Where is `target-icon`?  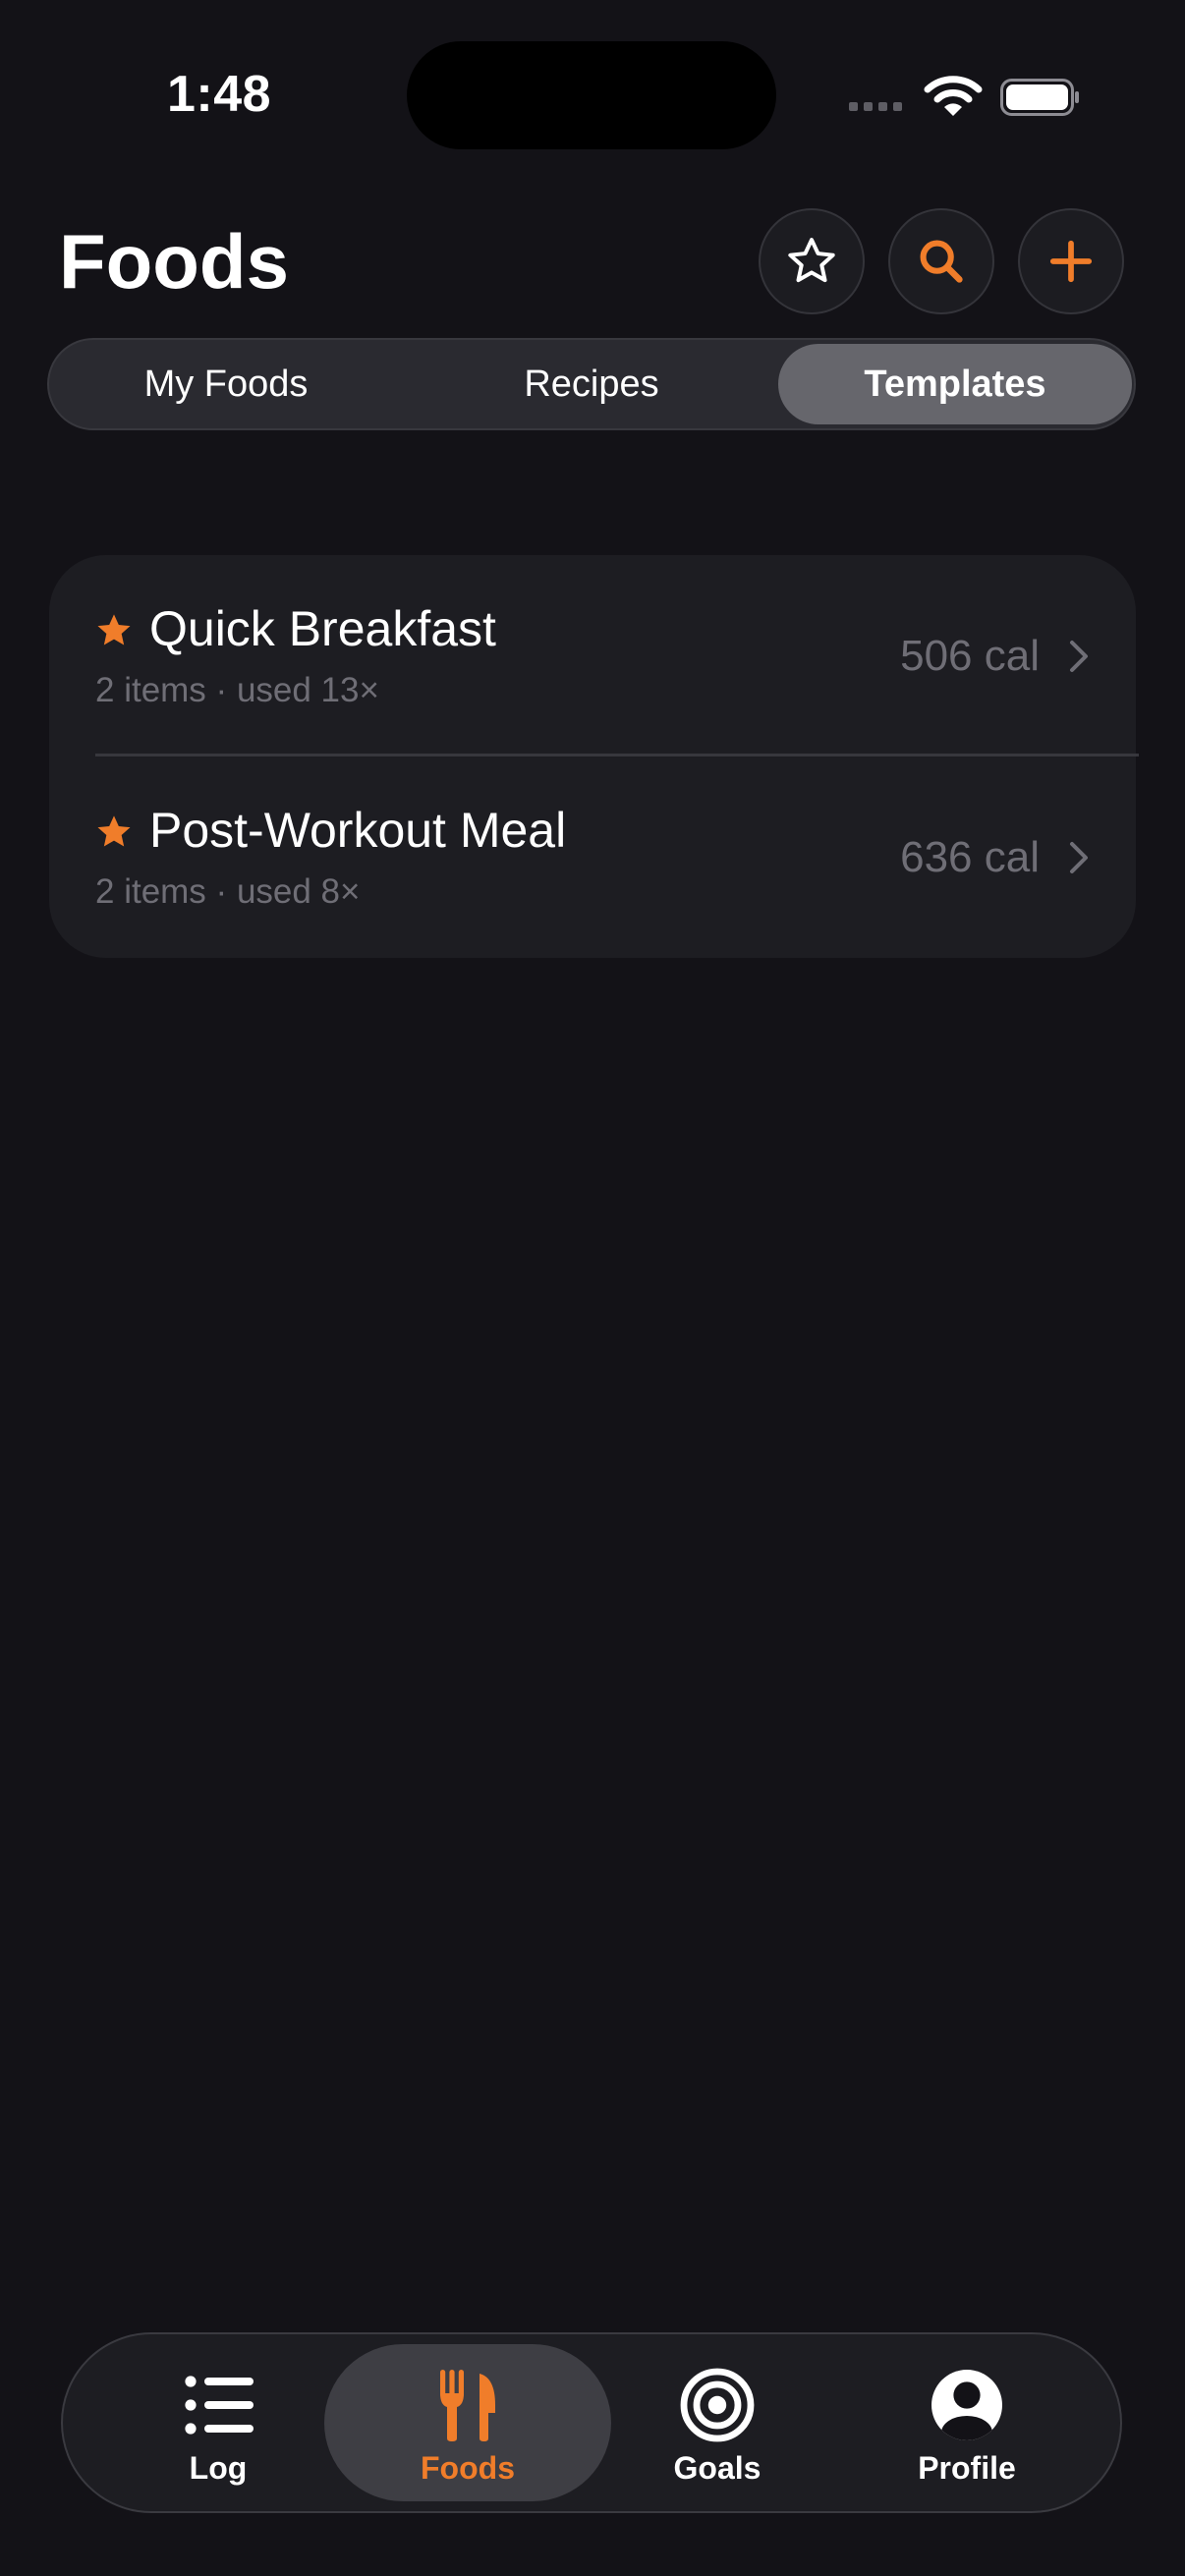
target-icon is located at coordinates (718, 2405).